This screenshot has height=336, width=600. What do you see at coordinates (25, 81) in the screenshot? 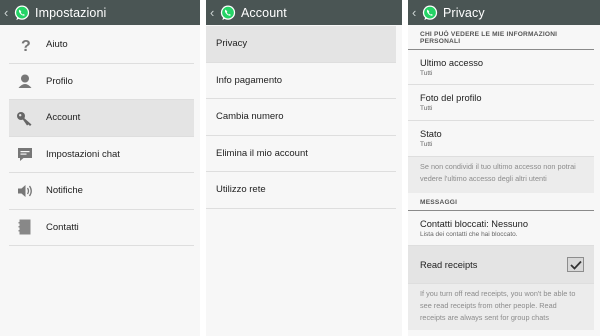
I see `profile-icon` at bounding box center [25, 81].